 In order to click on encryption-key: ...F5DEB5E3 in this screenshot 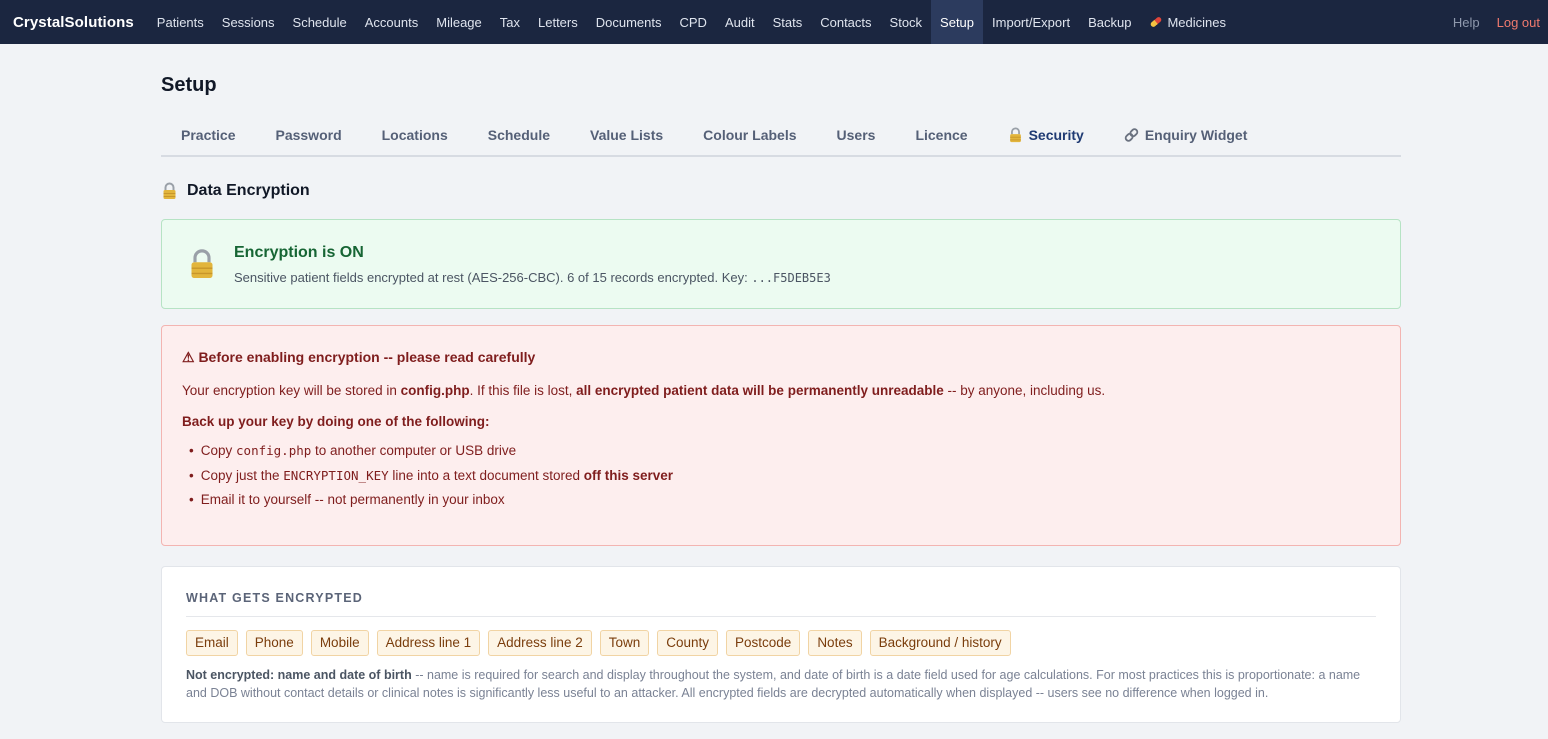, I will do `click(791, 277)`.